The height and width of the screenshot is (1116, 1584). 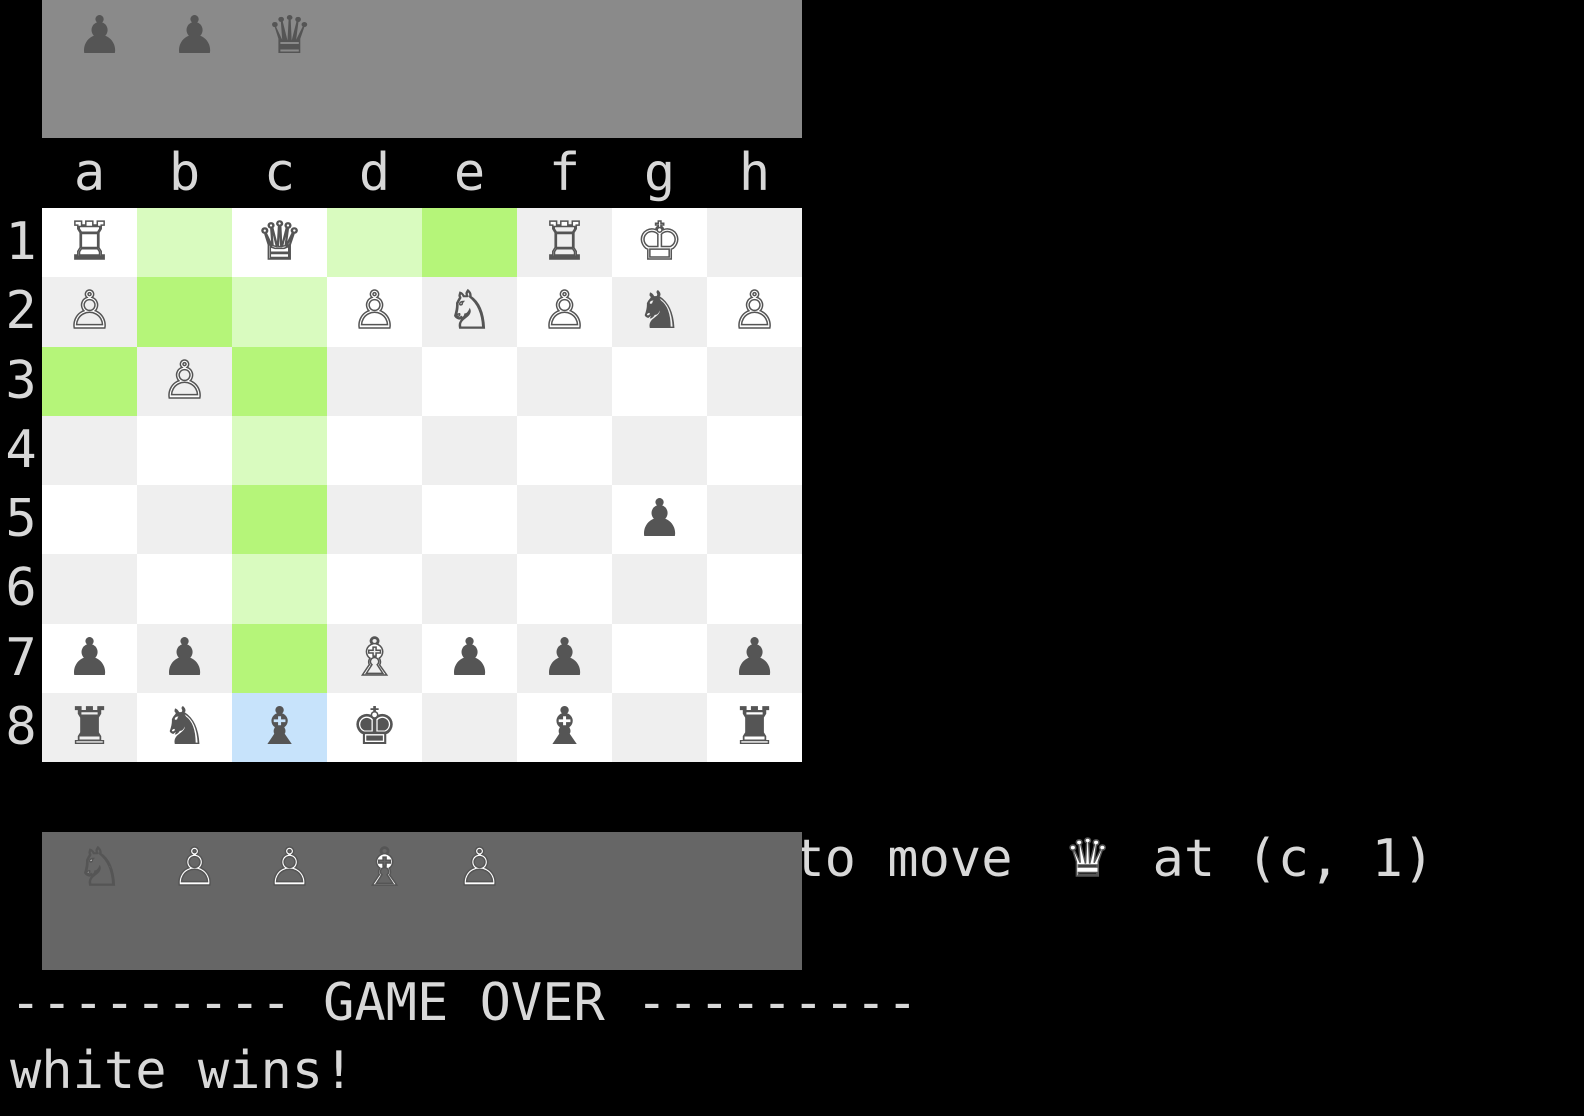 What do you see at coordinates (184, 312) in the screenshot?
I see `square-b2` at bounding box center [184, 312].